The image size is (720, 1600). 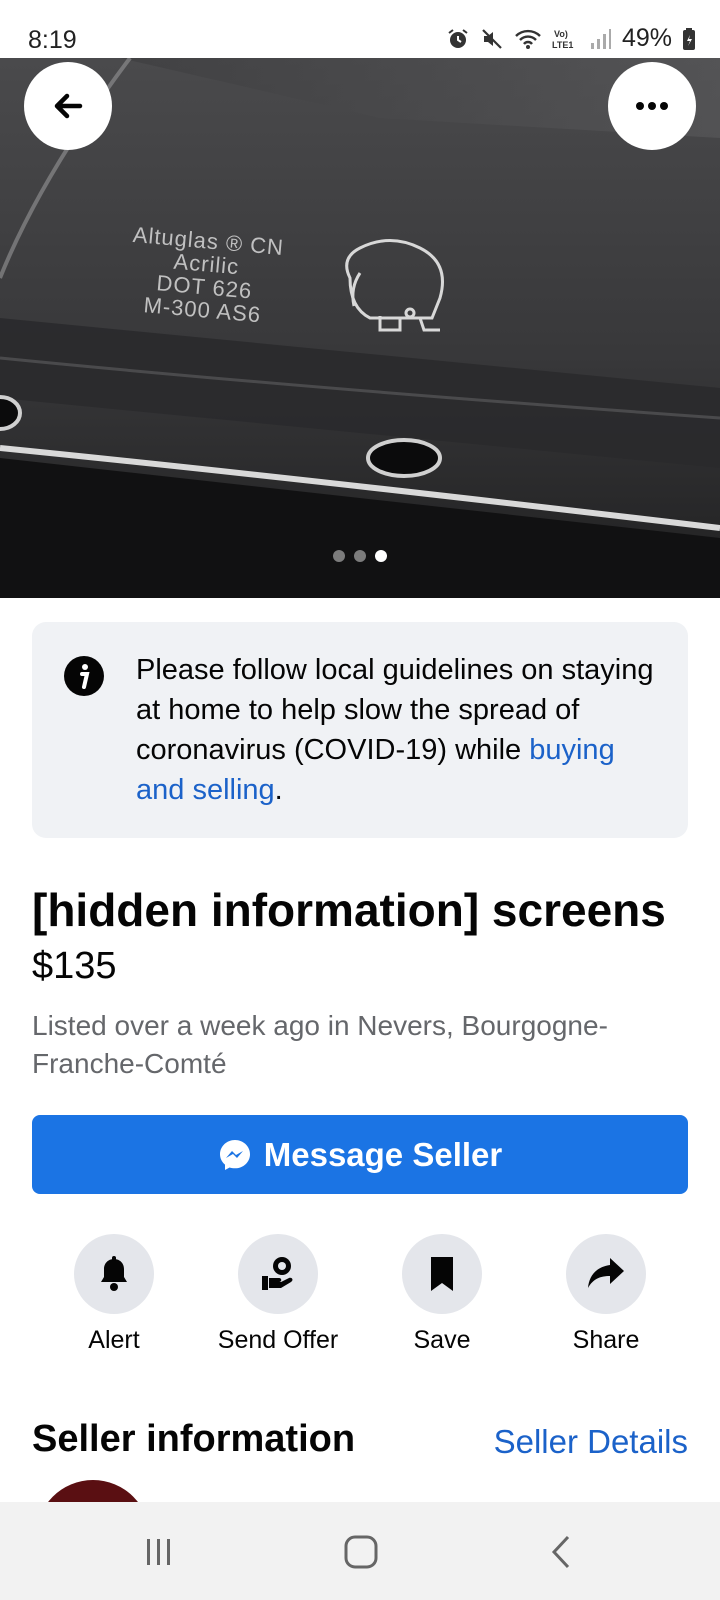 I want to click on battery-percent: 49%, so click(x=646, y=38).